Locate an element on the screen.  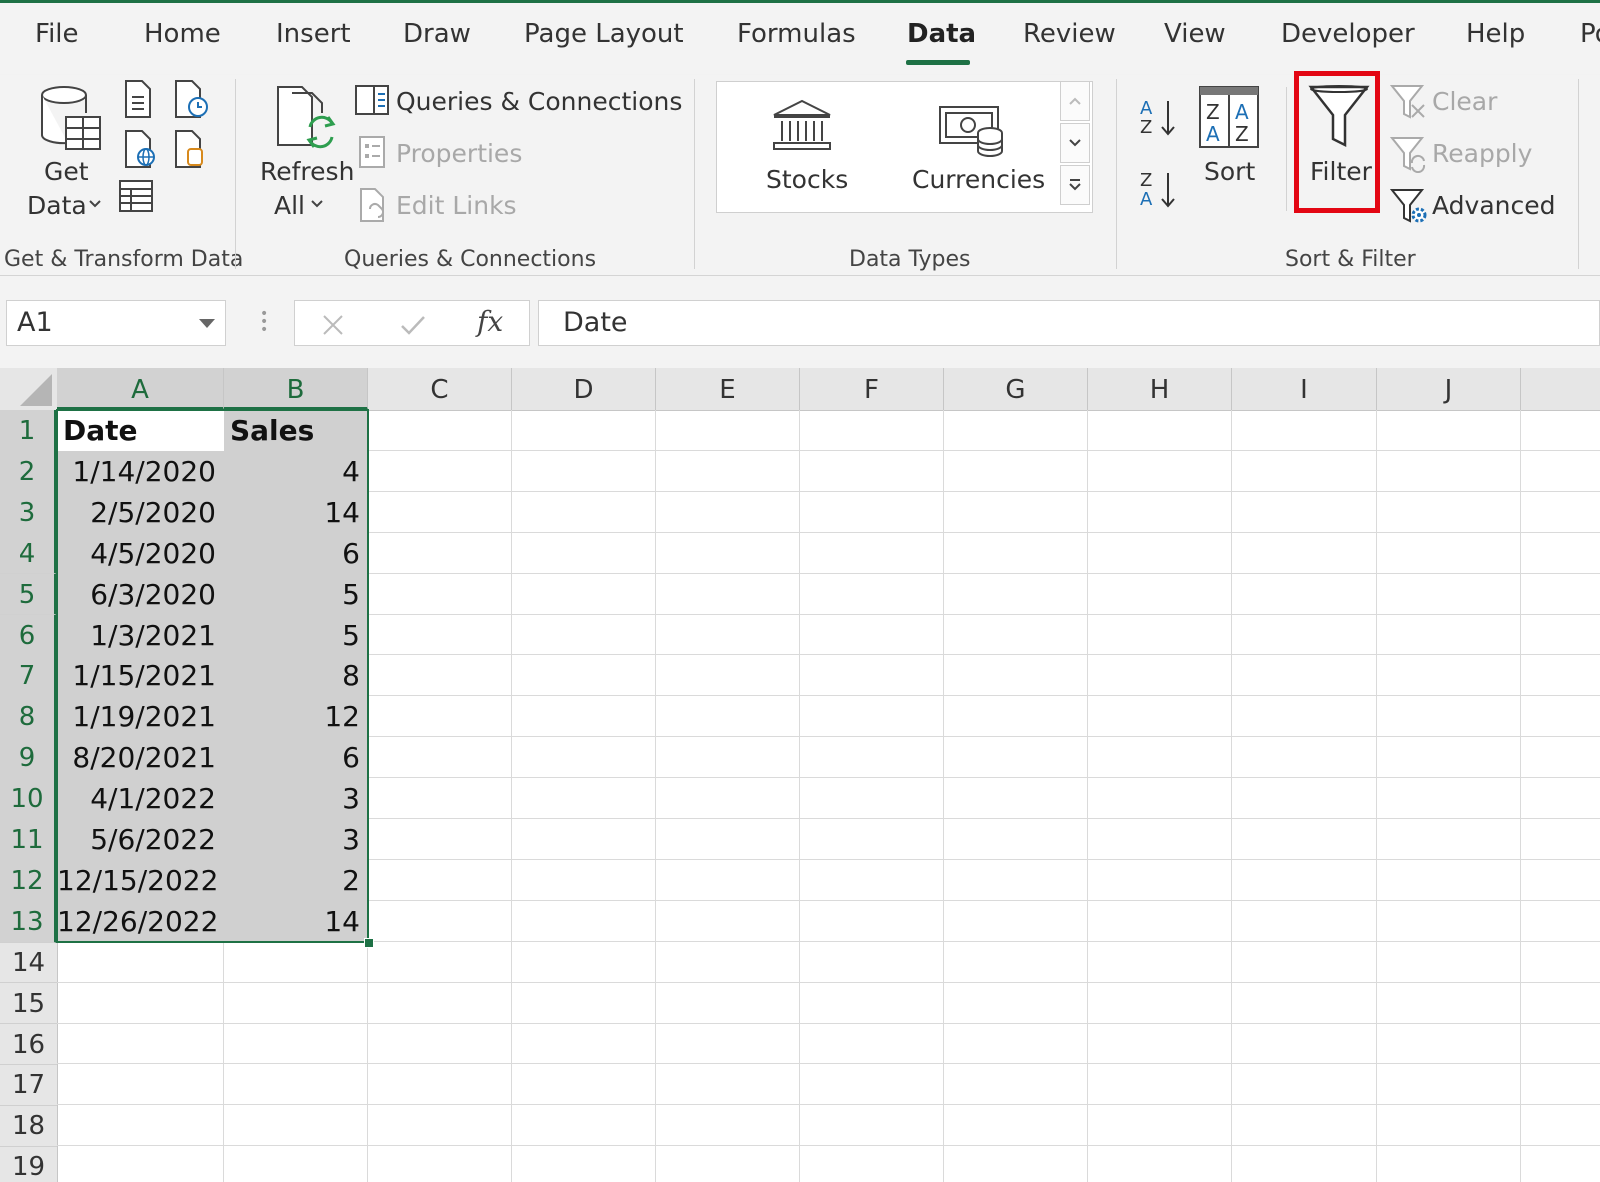
sort-a-to-z-icon: A Z is located at coordinates (1159, 117).